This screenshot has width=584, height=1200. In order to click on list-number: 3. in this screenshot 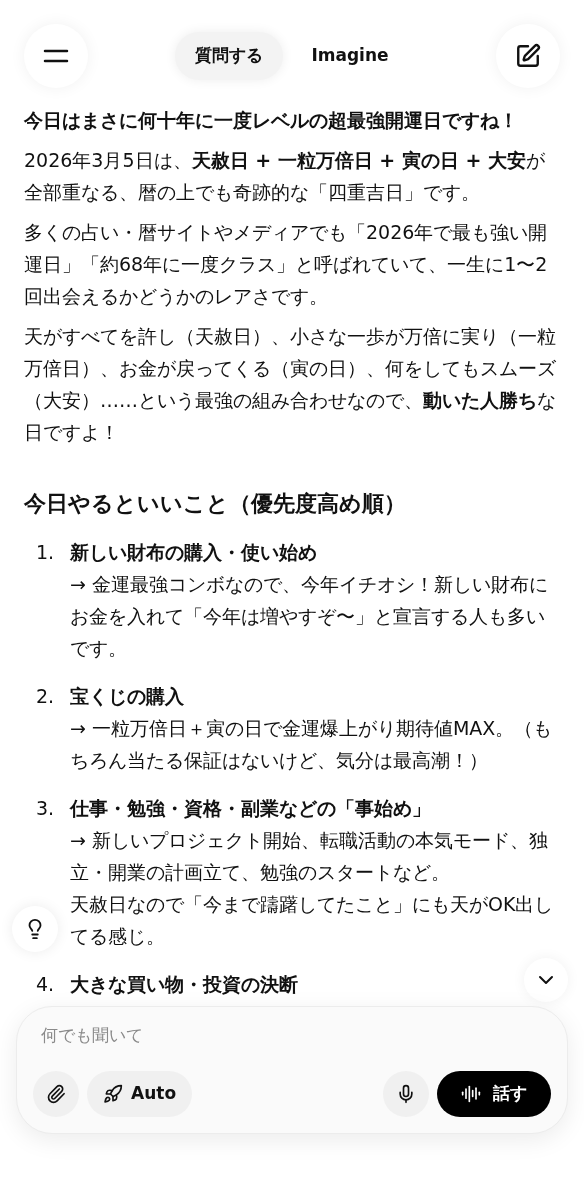, I will do `click(46, 808)`.